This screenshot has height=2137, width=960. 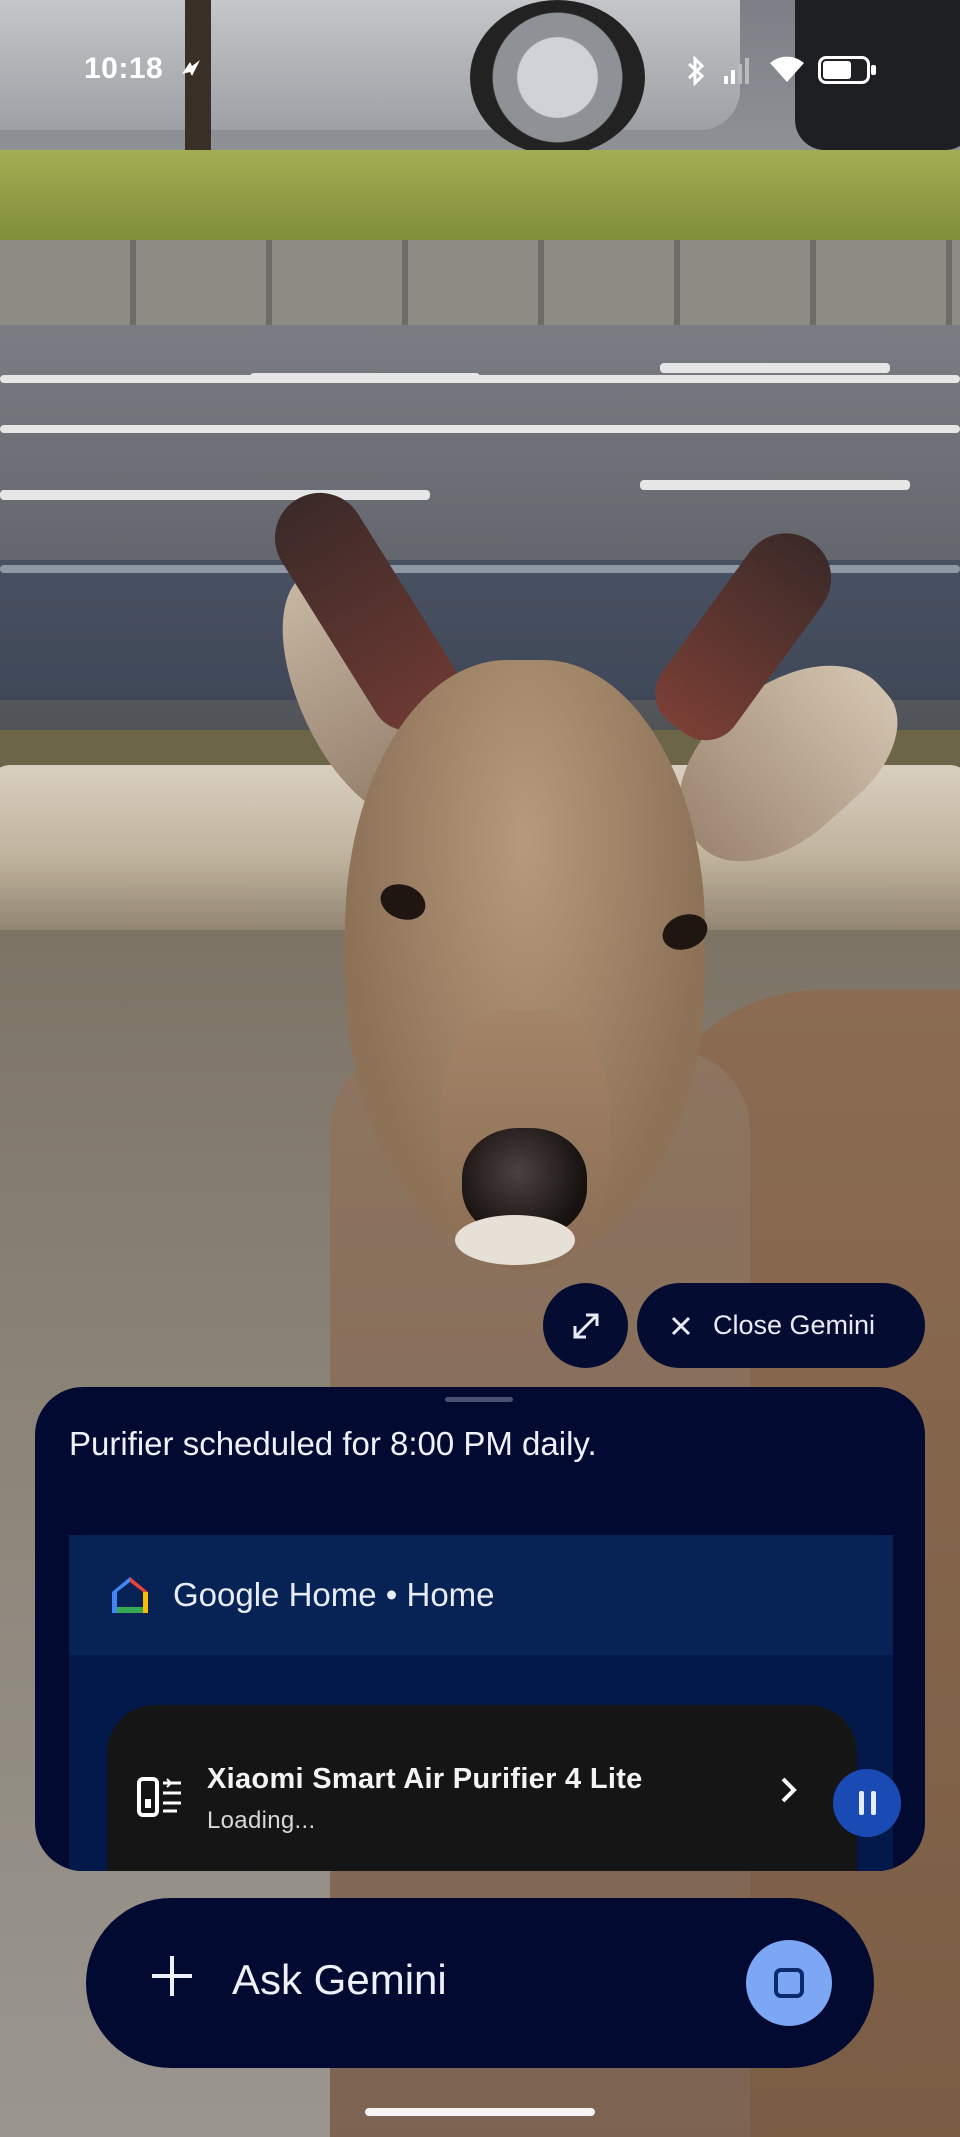 I want to click on expand-icon, so click(x=585, y=1325).